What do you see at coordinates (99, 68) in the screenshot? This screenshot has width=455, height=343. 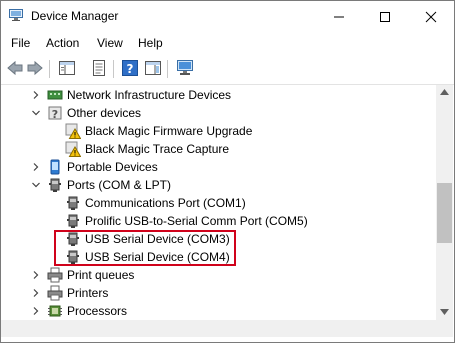 I see `properties-icon` at bounding box center [99, 68].